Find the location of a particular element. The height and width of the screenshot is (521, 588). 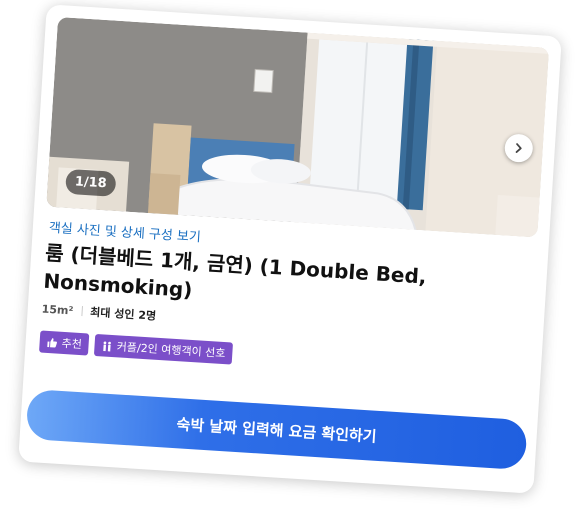

room-meta: 15m² 최대 성인 2명 is located at coordinates (98, 312).